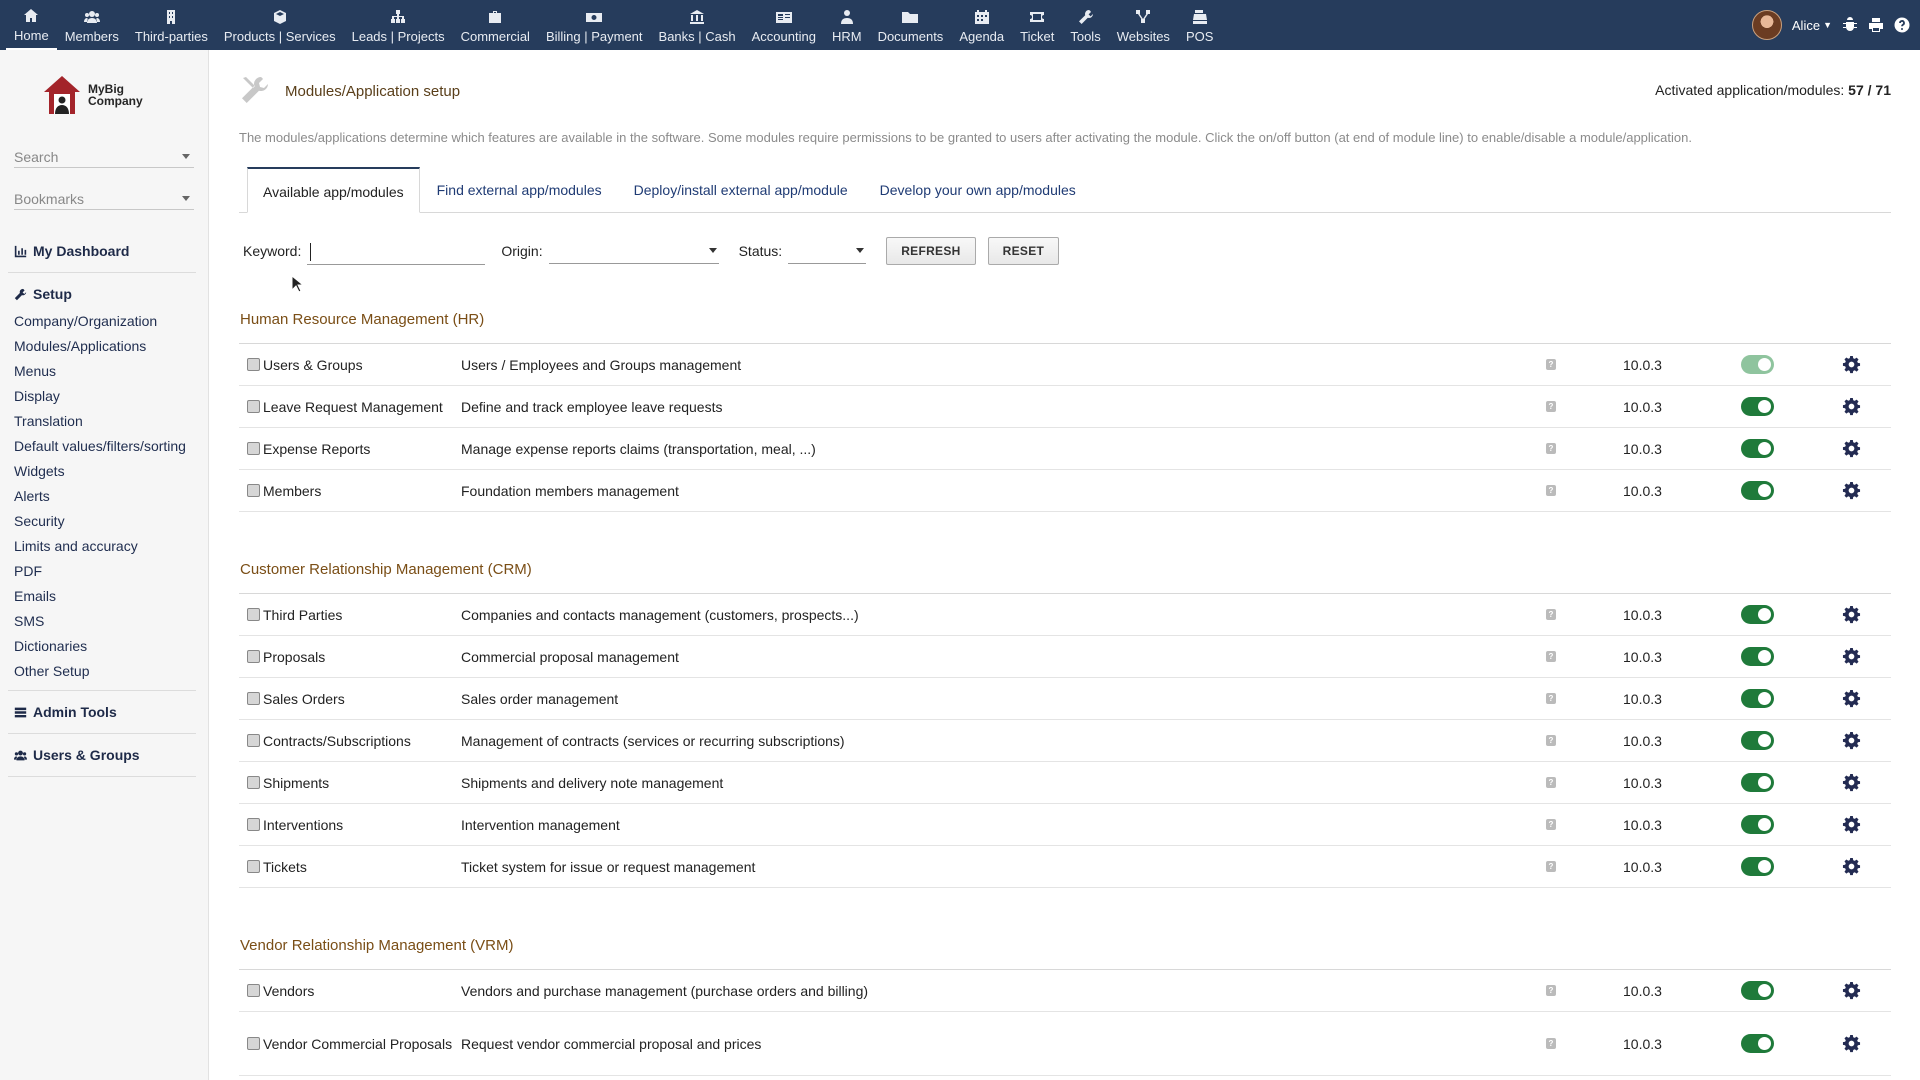 This screenshot has width=1920, height=1080. Describe the element at coordinates (100, 346) in the screenshot. I see `menu-modules-applications: Modules/Applications` at that location.